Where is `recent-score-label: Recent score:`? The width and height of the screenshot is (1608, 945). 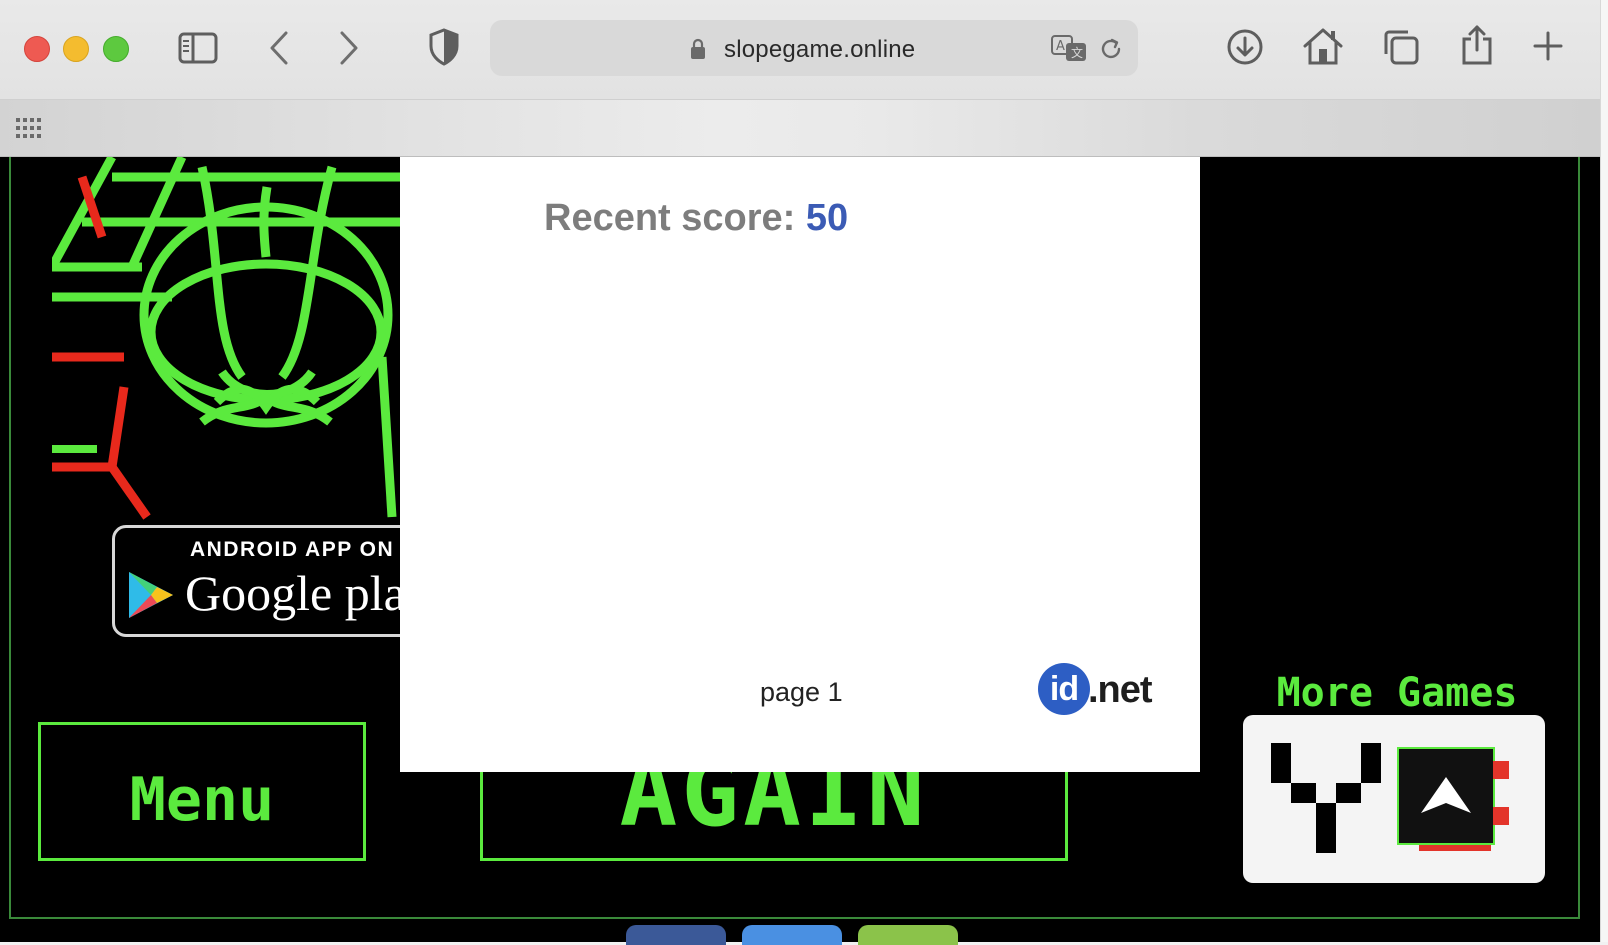 recent-score-label: Recent score: is located at coordinates (670, 218).